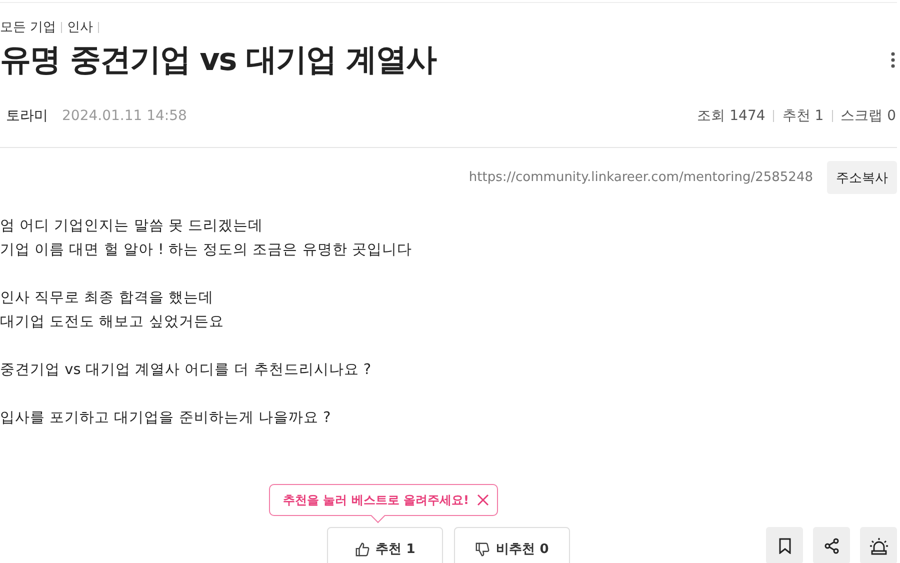  What do you see at coordinates (893, 60) in the screenshot?
I see `more-options-icon` at bounding box center [893, 60].